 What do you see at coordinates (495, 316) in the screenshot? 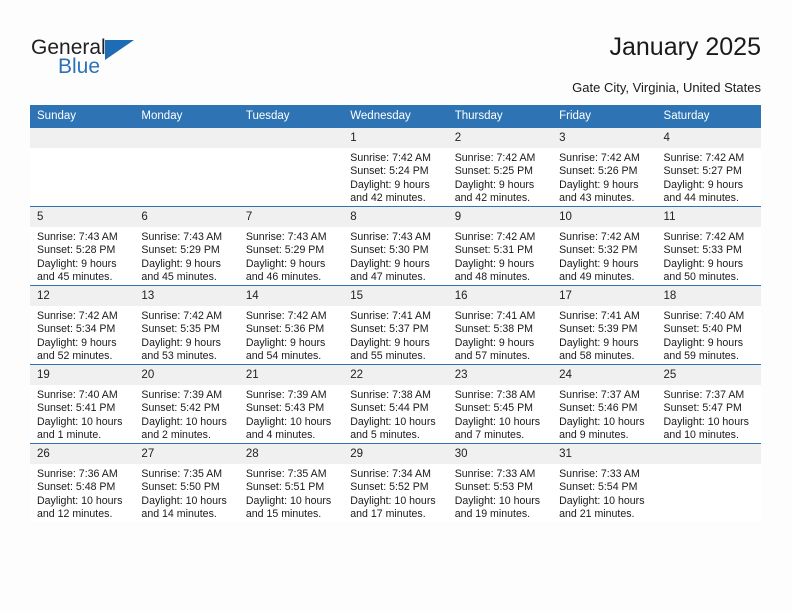
I see `sunrise-text: Sunrise: 7:41 AM` at bounding box center [495, 316].